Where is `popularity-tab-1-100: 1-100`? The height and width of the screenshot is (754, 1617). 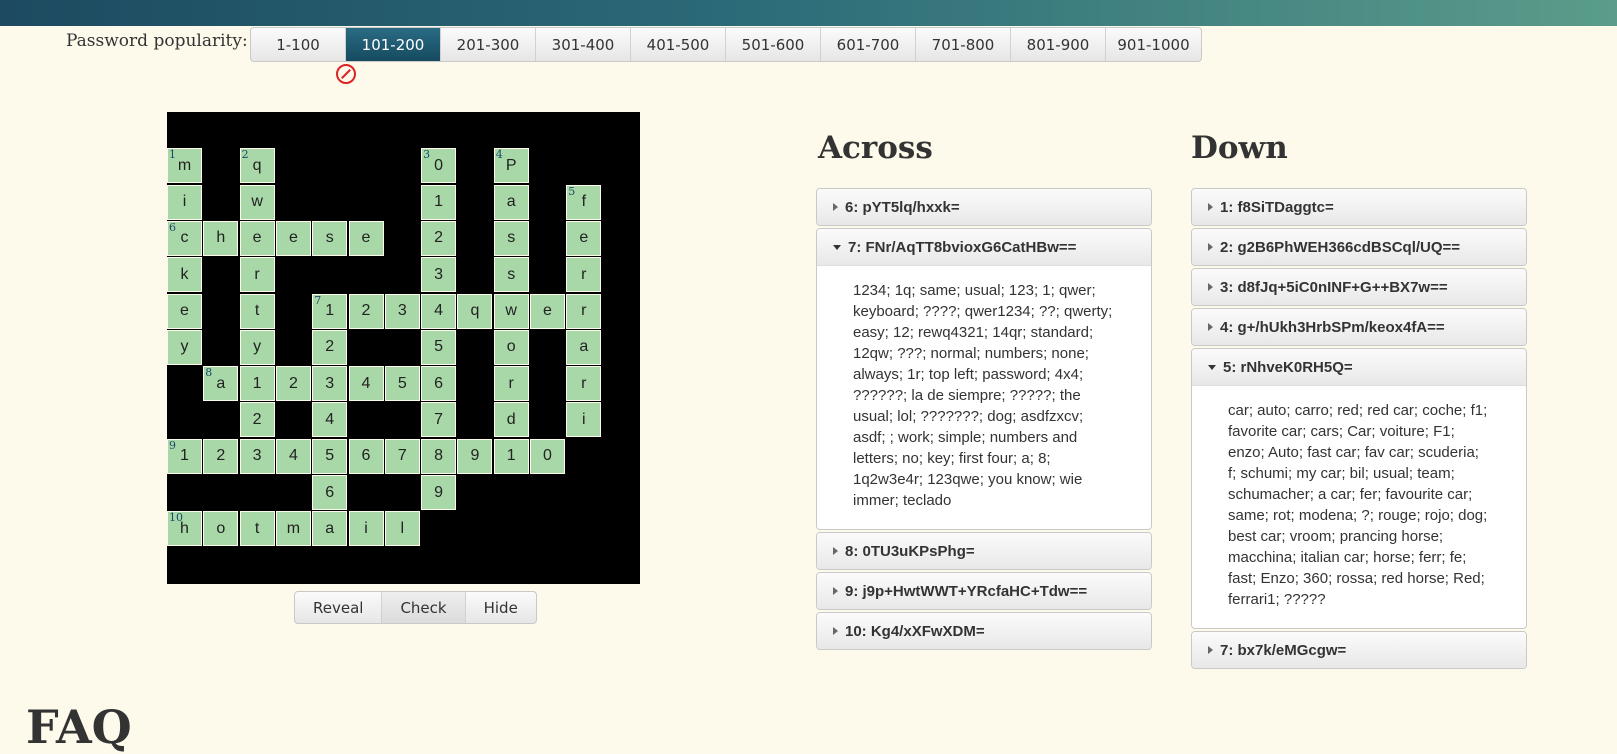
popularity-tab-1-100: 1-100 is located at coordinates (298, 44).